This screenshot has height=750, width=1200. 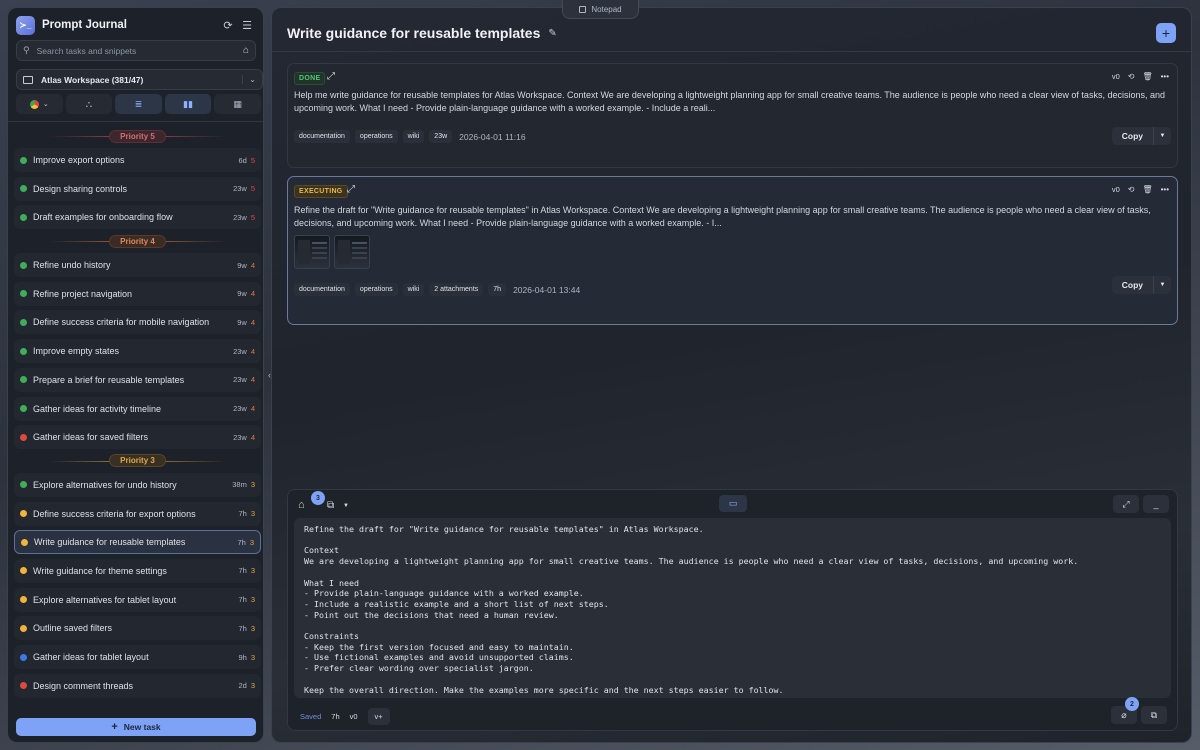 What do you see at coordinates (335, 716) in the screenshot?
I see `age-label: 7h` at bounding box center [335, 716].